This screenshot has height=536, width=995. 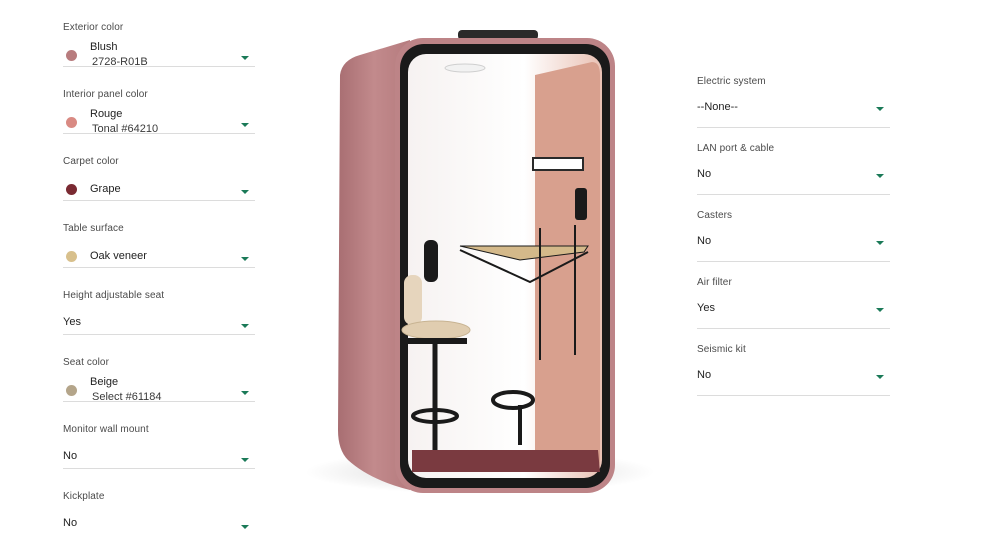 I want to click on option-exterior-color: Exterior color Blush 2728-R01B, so click(x=159, y=34).